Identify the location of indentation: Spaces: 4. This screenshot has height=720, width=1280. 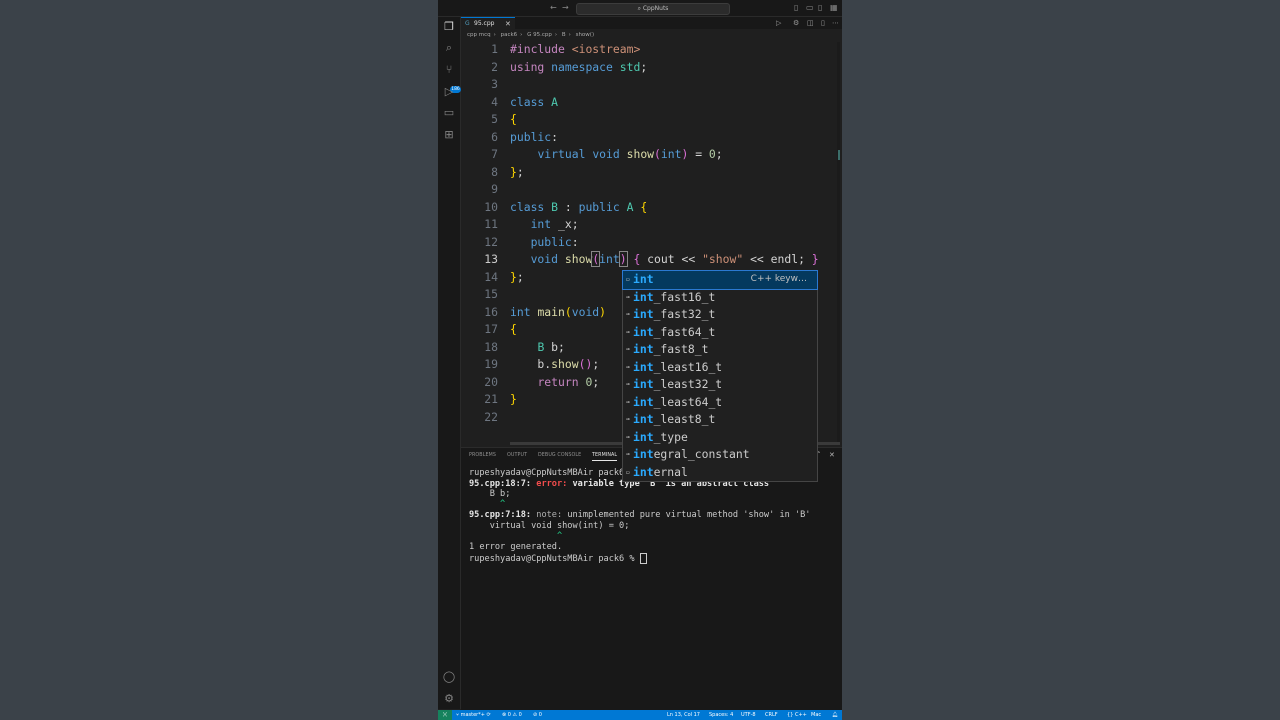
(721, 715).